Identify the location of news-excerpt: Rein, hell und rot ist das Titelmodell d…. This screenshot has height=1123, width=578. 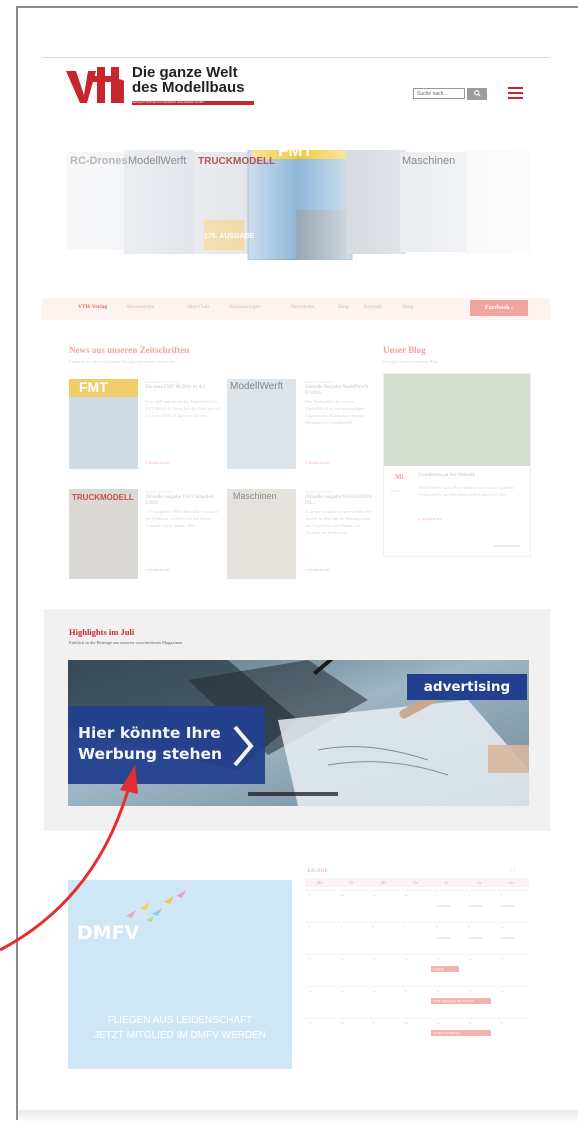
(183, 408).